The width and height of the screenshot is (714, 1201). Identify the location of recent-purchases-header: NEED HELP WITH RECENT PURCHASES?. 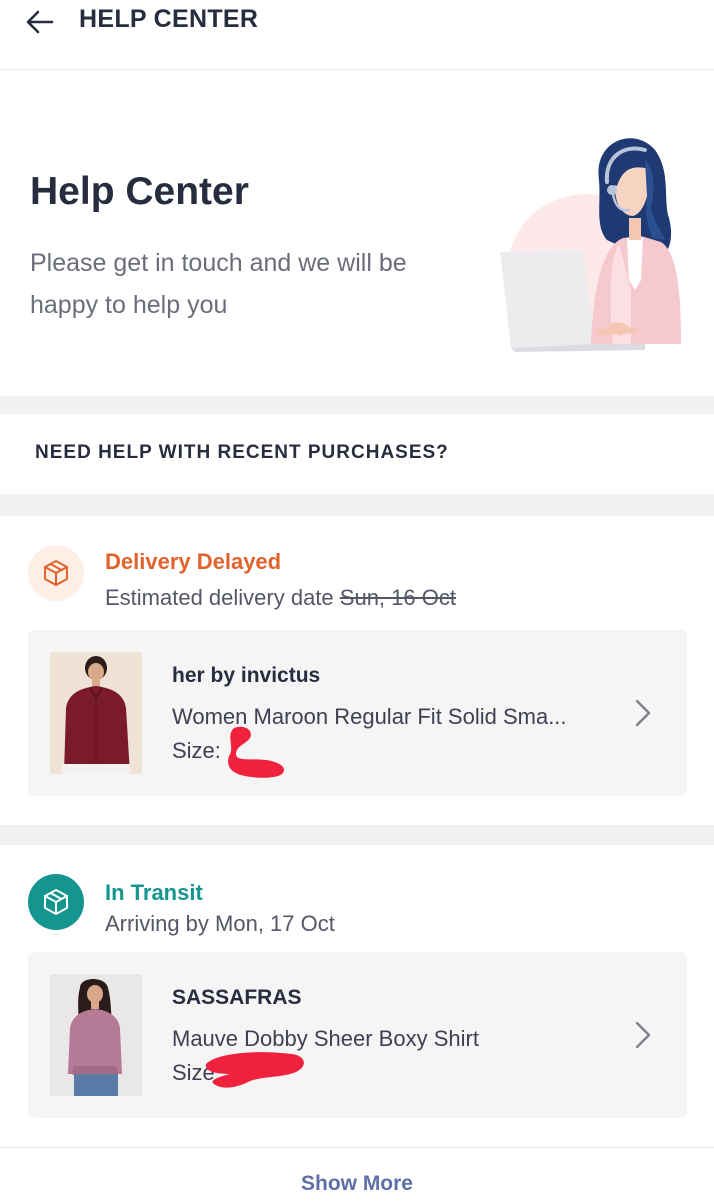
(357, 454).